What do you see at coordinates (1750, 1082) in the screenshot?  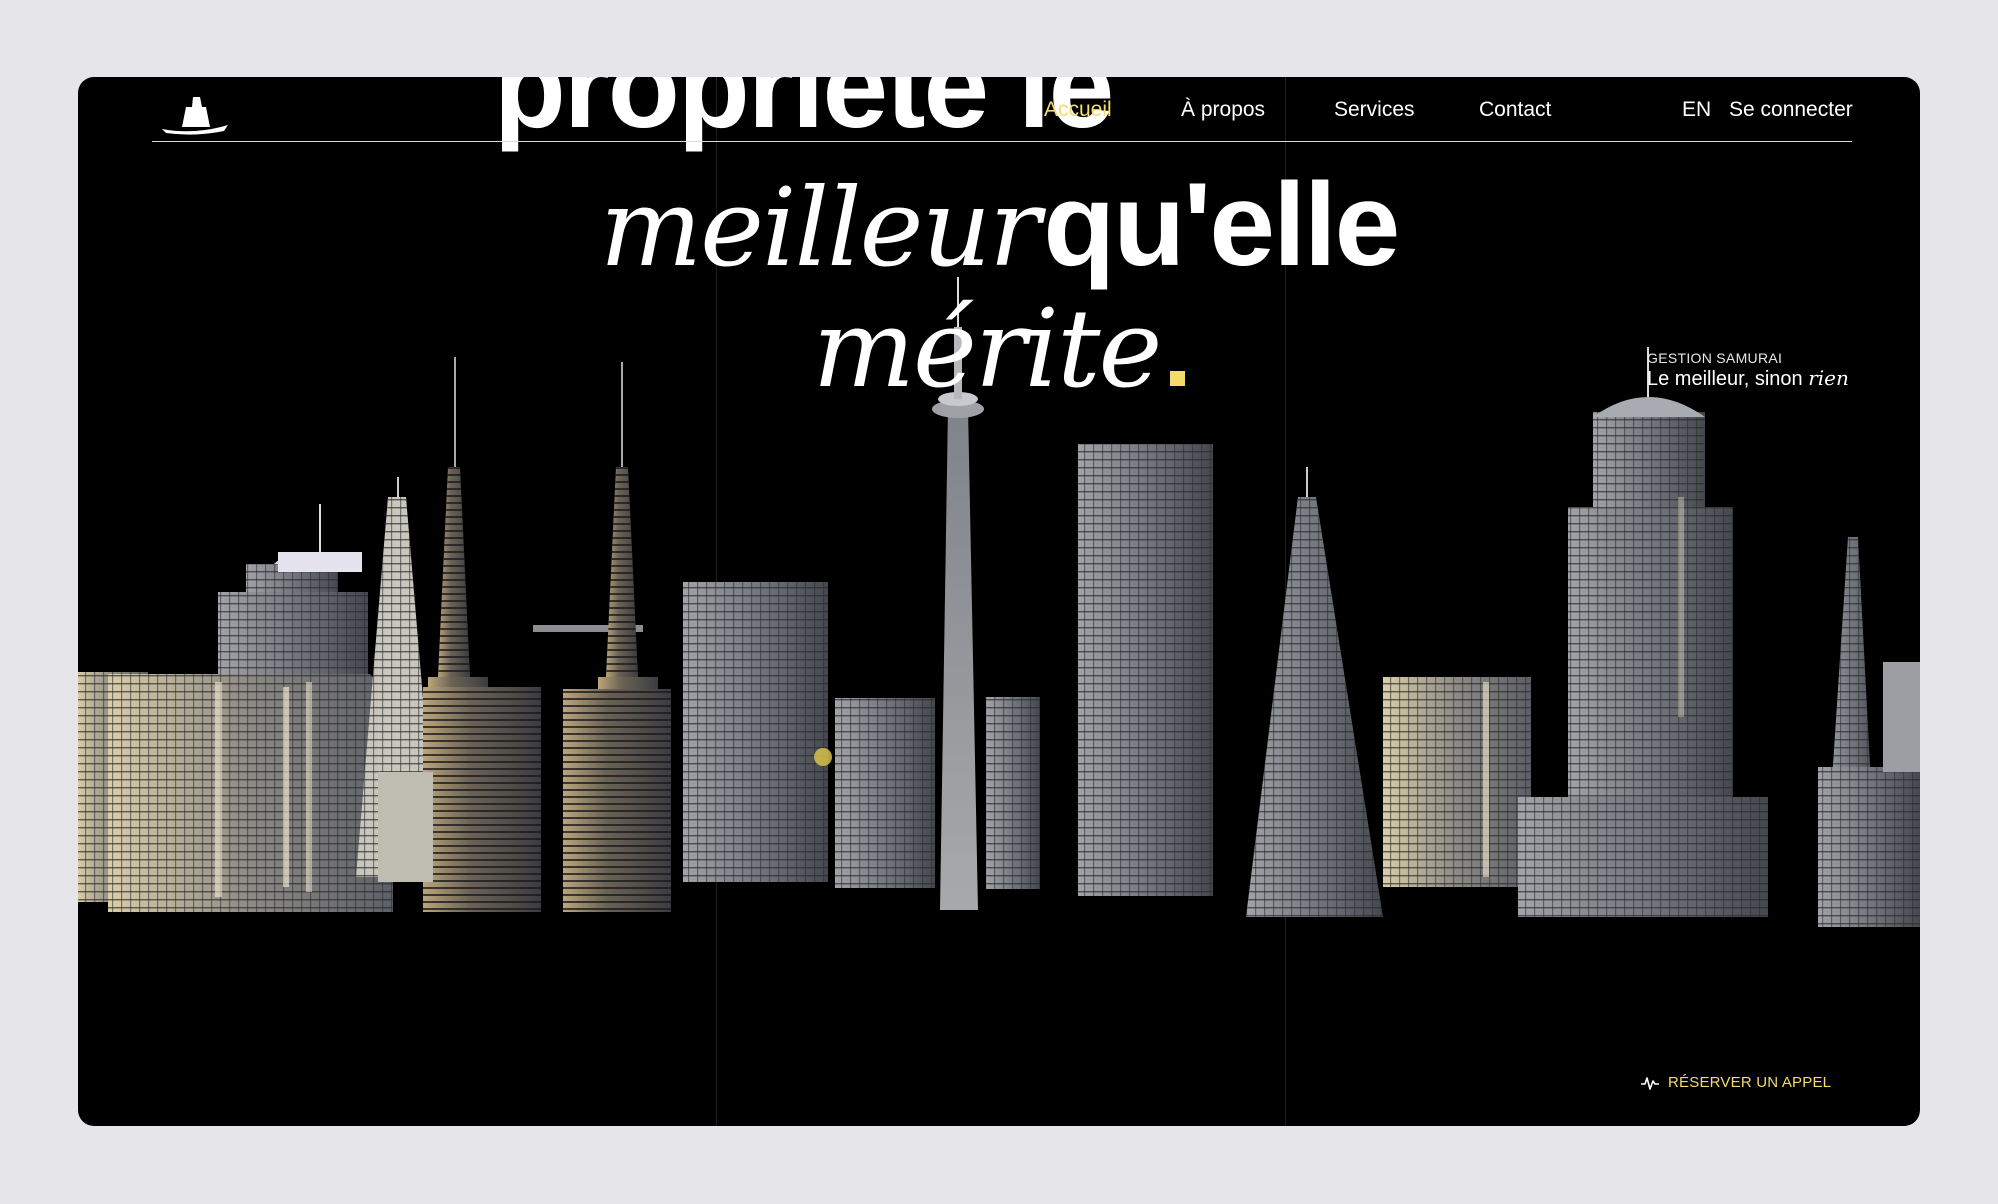 I see `book-call-label: RÉSERVER UN APPEL` at bounding box center [1750, 1082].